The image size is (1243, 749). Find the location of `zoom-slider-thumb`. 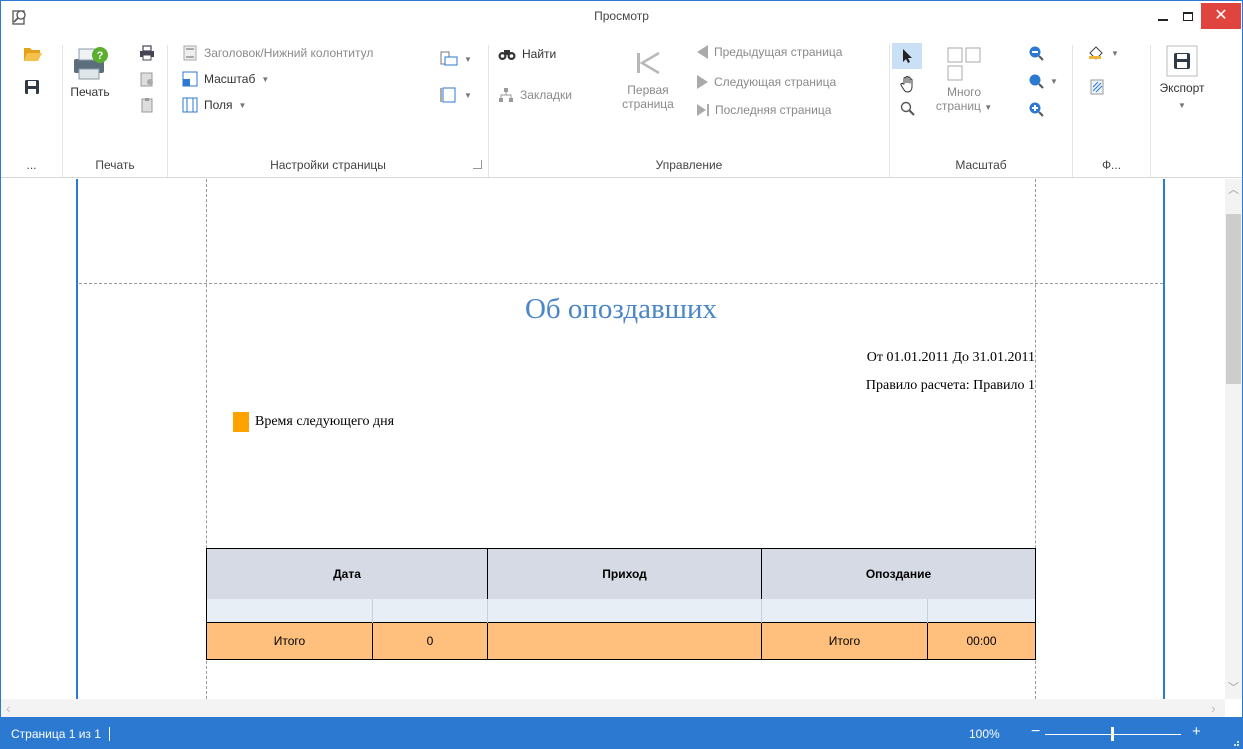

zoom-slider-thumb is located at coordinates (1112, 734).